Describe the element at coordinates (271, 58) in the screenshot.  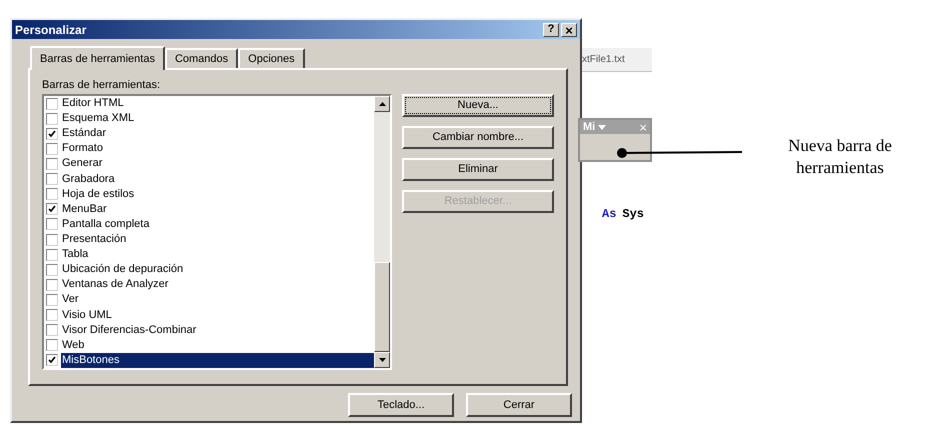
I see `tab: Opciones` at that location.